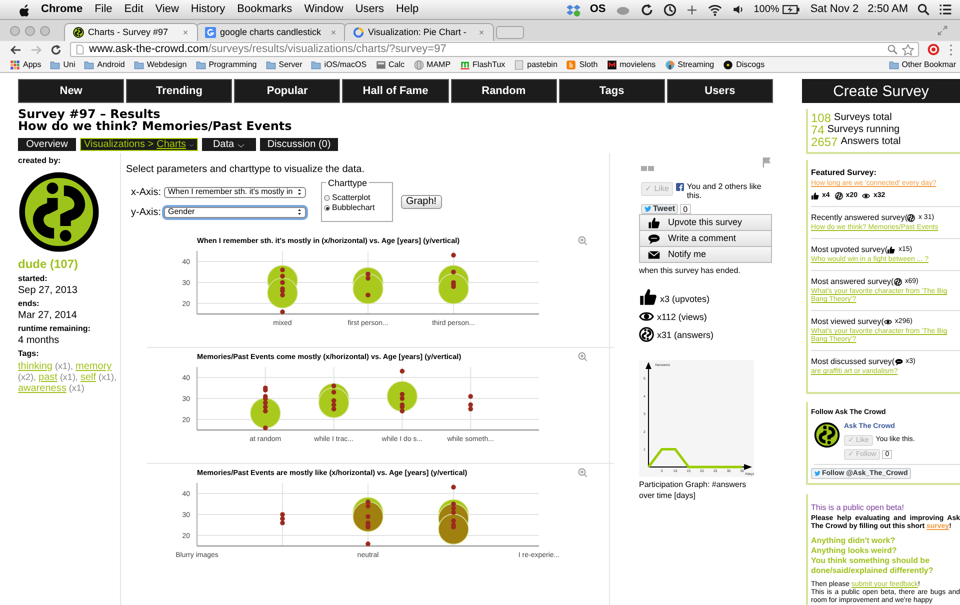 The image size is (960, 605). I want to click on page-subtitle: How do we think? Memories/Past Events, so click(155, 126).